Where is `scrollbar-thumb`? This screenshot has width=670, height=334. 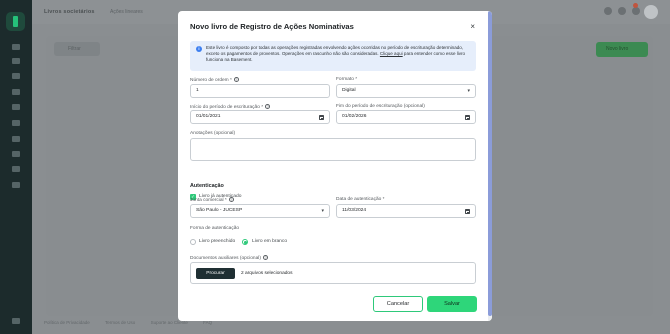
scrollbar-thumb is located at coordinates (490, 163).